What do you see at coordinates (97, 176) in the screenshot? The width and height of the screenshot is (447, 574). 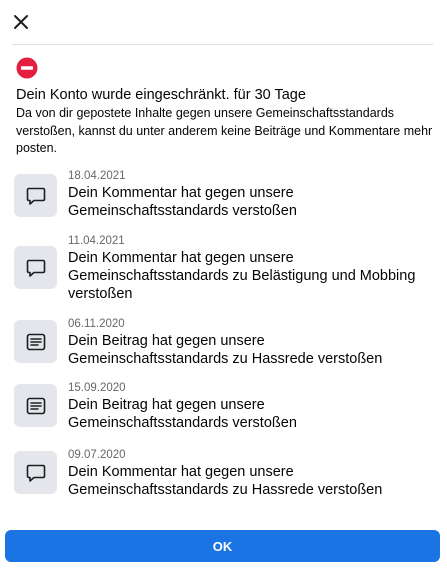 I see `violation-date: 18.04.2021` at bounding box center [97, 176].